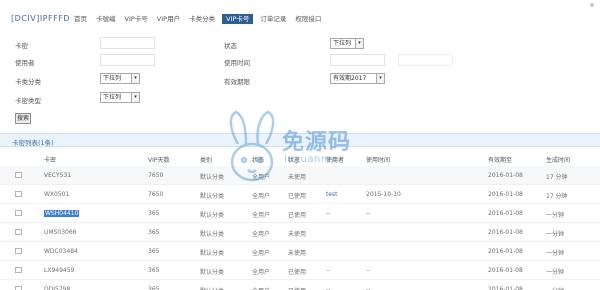 The image size is (600, 290). Describe the element at coordinates (57, 194) in the screenshot. I see `cell-card: WX0501` at that location.